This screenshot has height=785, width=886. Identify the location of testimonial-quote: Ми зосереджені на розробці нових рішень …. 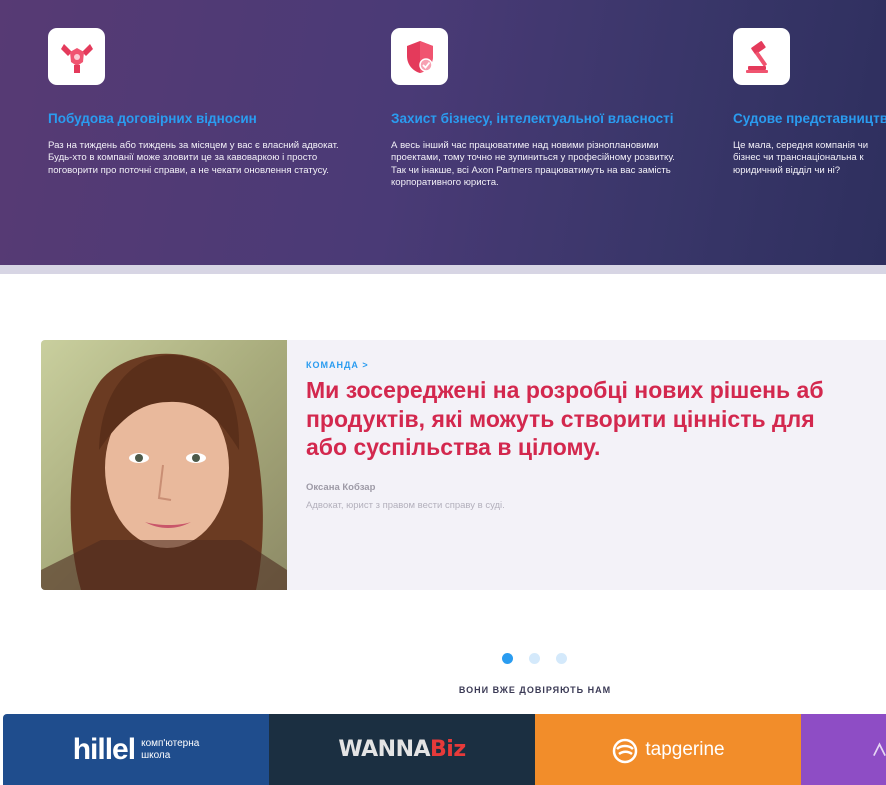
(596, 419).